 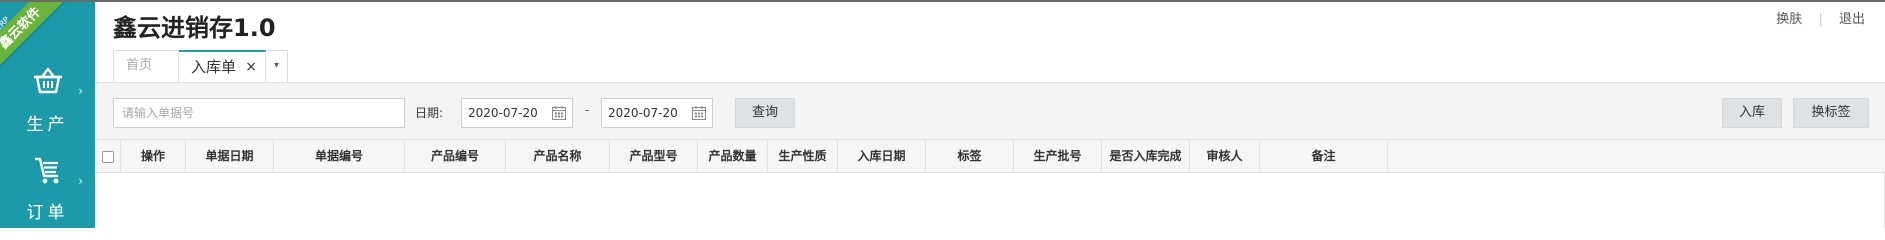 What do you see at coordinates (48, 80) in the screenshot?
I see `basket-icon` at bounding box center [48, 80].